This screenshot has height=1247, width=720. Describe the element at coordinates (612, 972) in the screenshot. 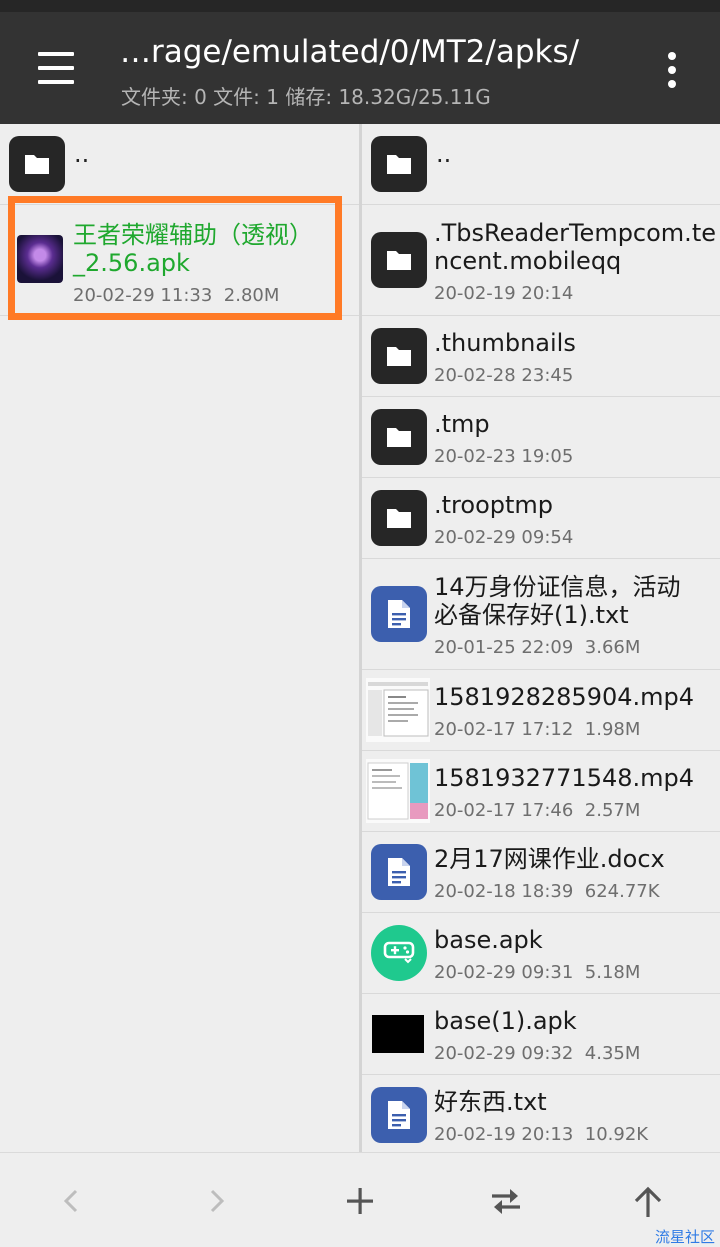

I see `file-size: 5.18M` at that location.